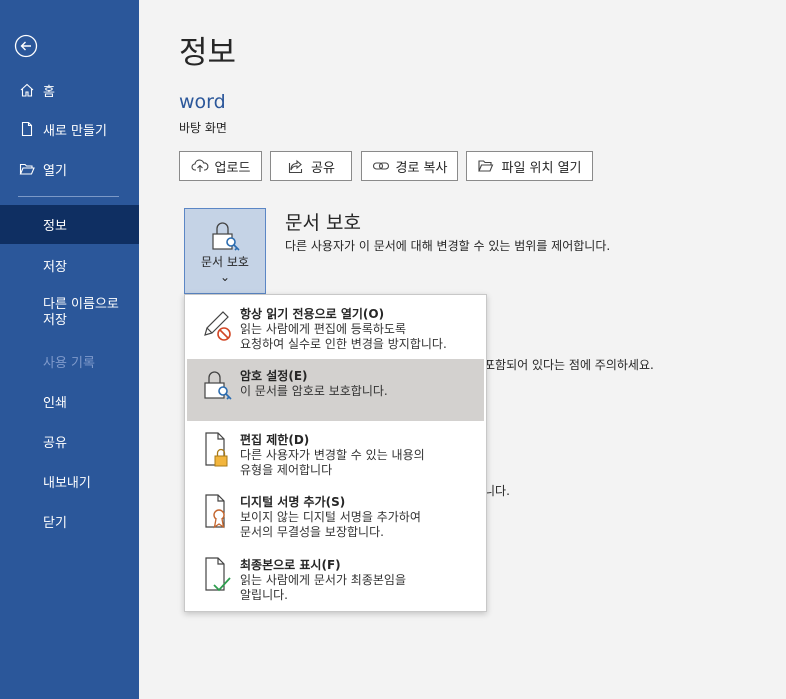  I want to click on sidebar-item-home: 홈, so click(69, 90).